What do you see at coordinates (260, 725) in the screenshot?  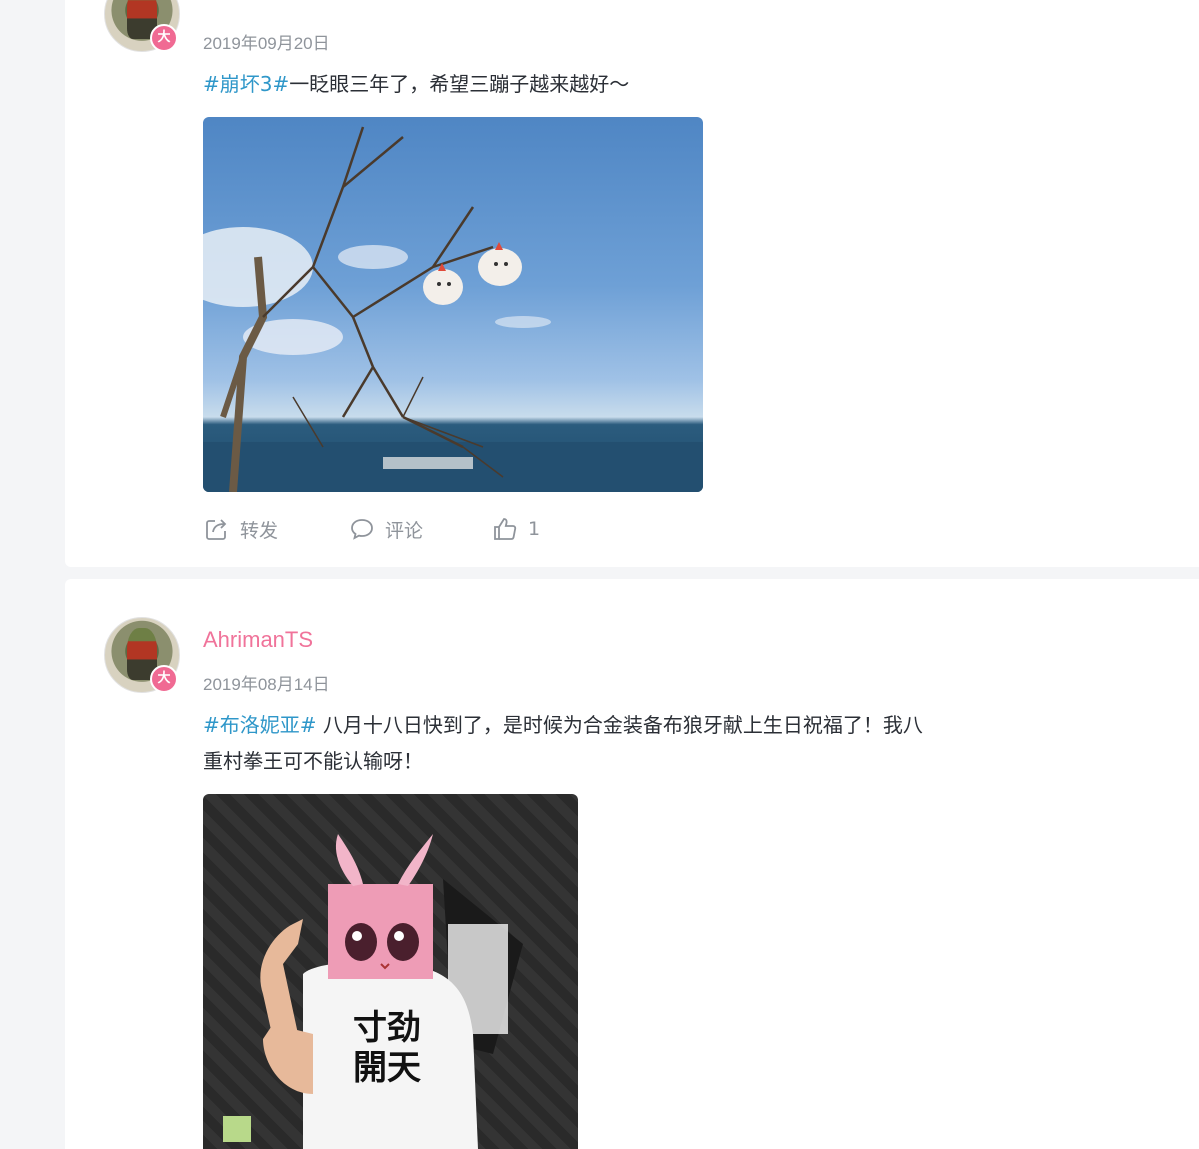 I see `topic-tag-link: #布洛妮亚#` at bounding box center [260, 725].